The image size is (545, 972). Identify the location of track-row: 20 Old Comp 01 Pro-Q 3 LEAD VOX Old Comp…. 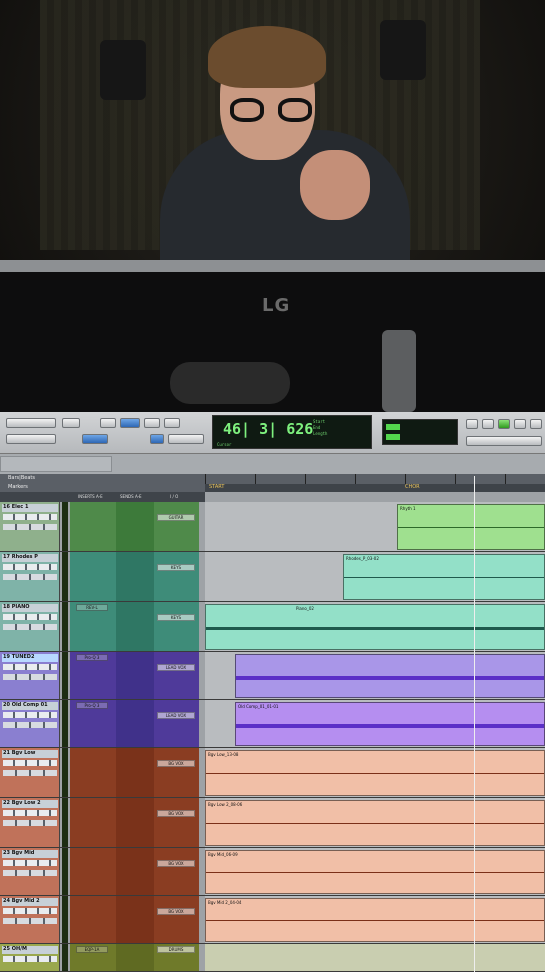
(272, 724).